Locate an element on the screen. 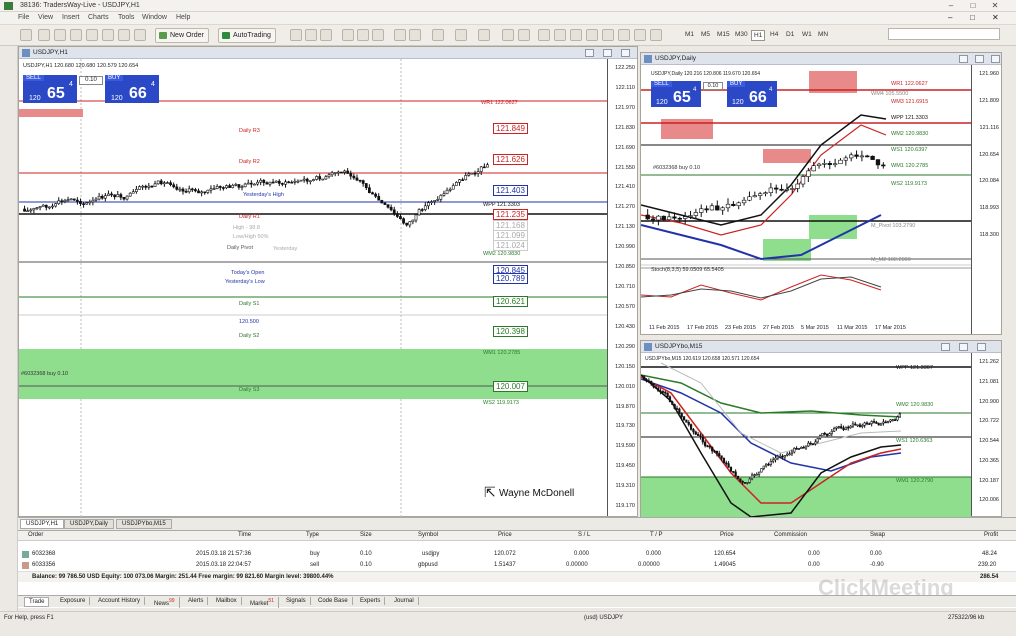  autotrading-button: AutoTrading is located at coordinates (247, 35).